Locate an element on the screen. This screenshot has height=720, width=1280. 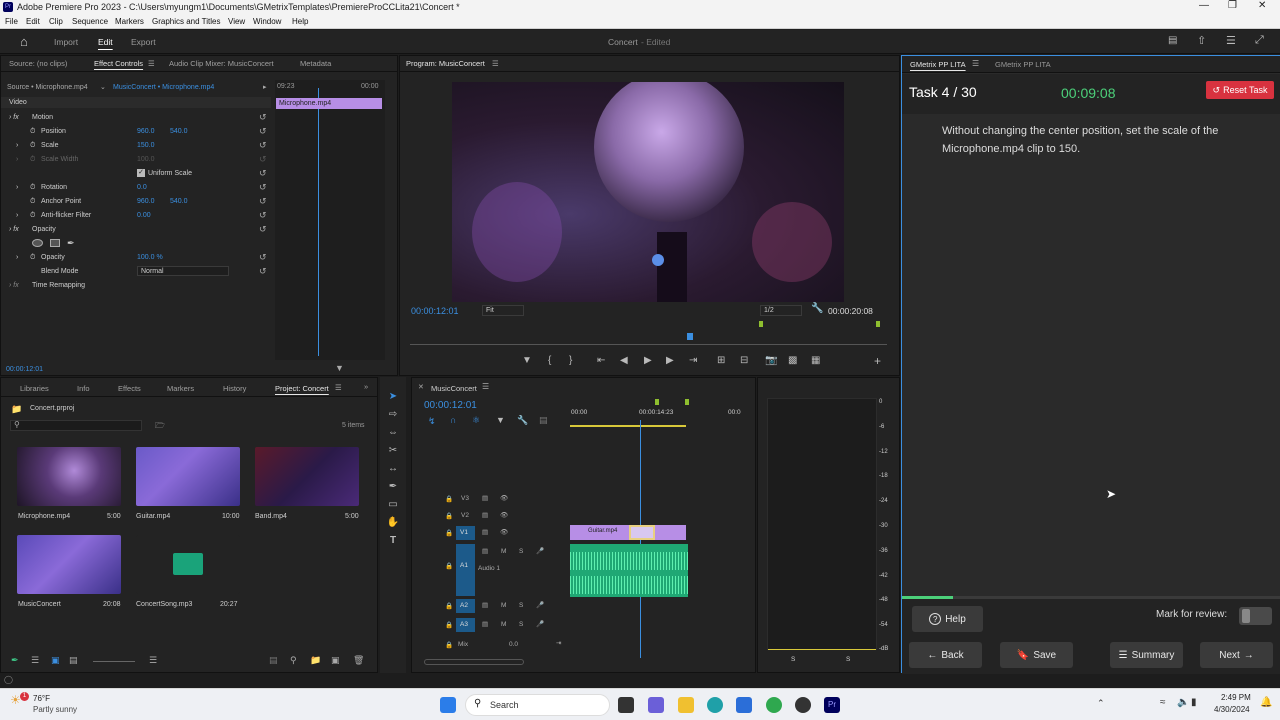
menu-clip: Clip is located at coordinates (56, 21).